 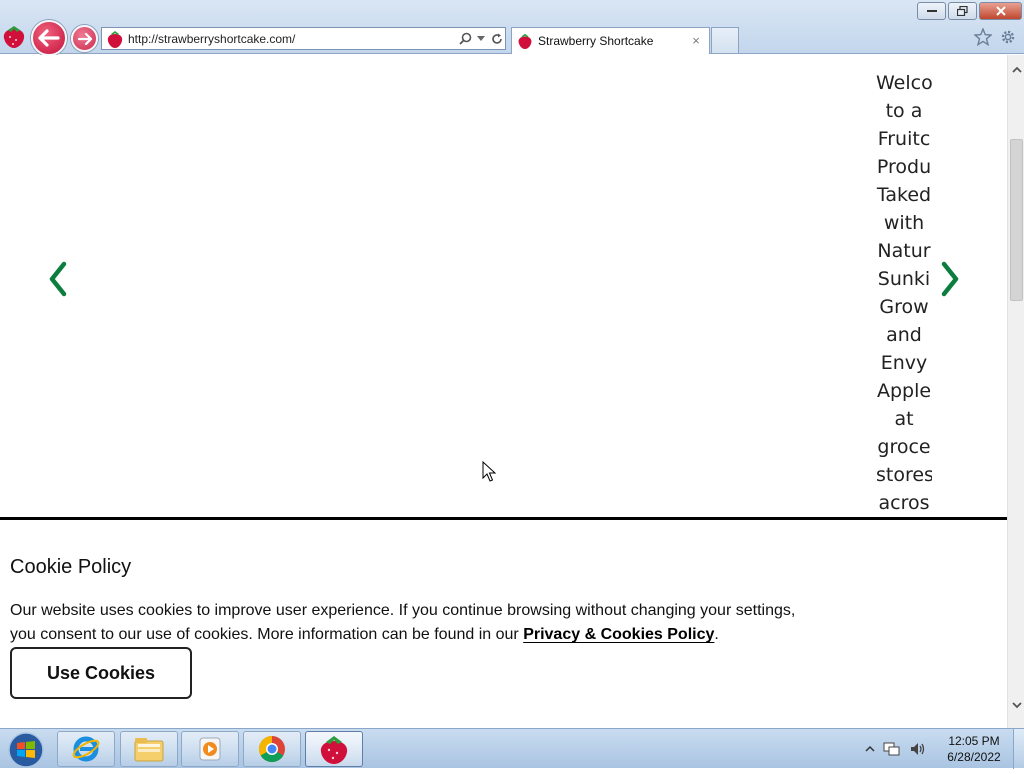 I want to click on page-scrollbar, so click(x=1015, y=391).